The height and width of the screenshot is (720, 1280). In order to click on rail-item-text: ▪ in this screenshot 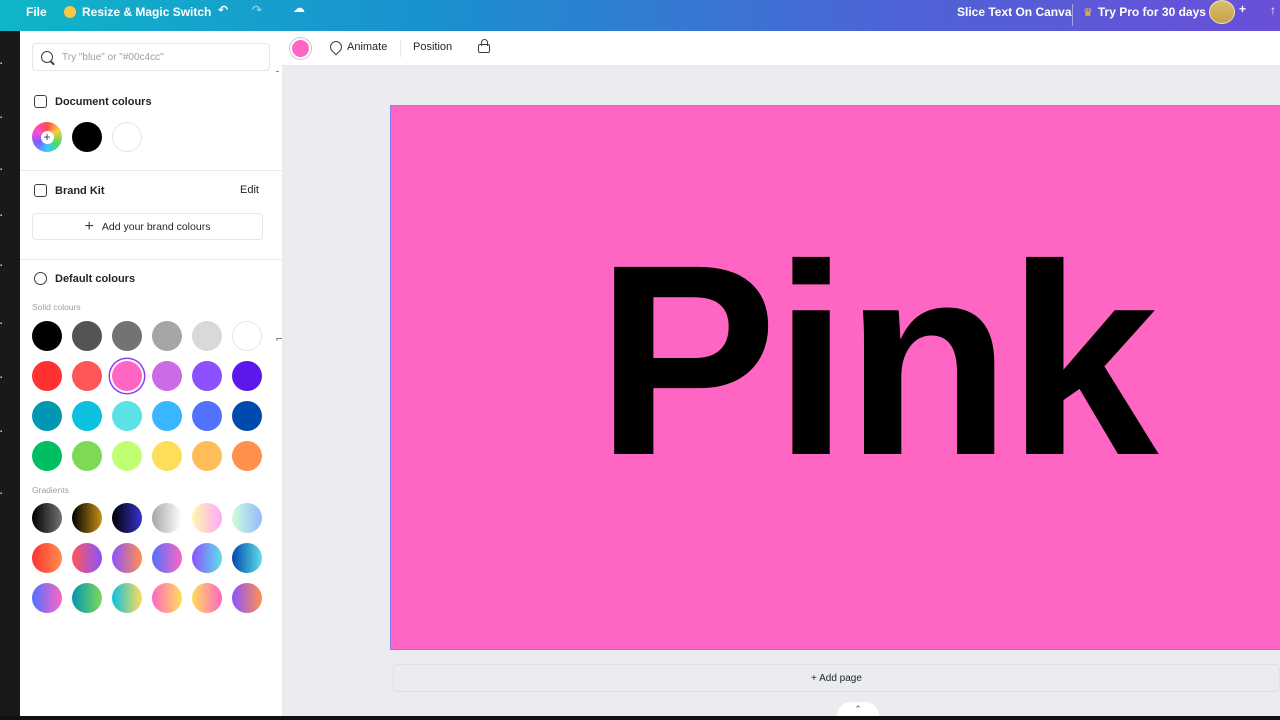, I will do `click(4, 170)`.